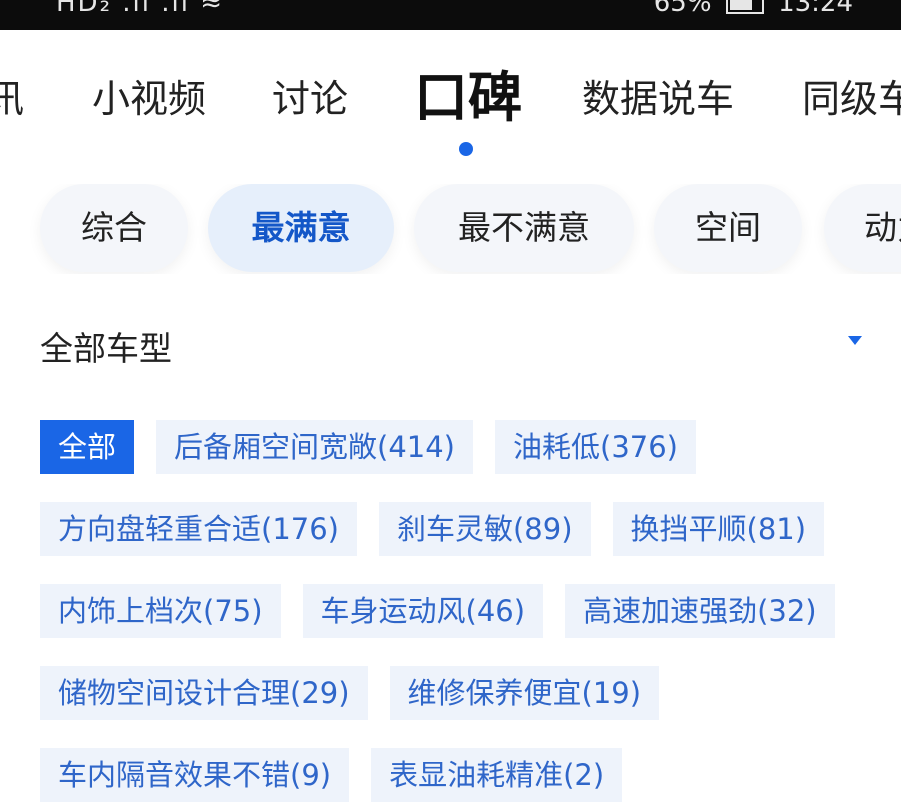  What do you see at coordinates (450, 15) in the screenshot?
I see `status-bar: HD₂ .ıl .ıl ≈ 65% 13:24` at bounding box center [450, 15].